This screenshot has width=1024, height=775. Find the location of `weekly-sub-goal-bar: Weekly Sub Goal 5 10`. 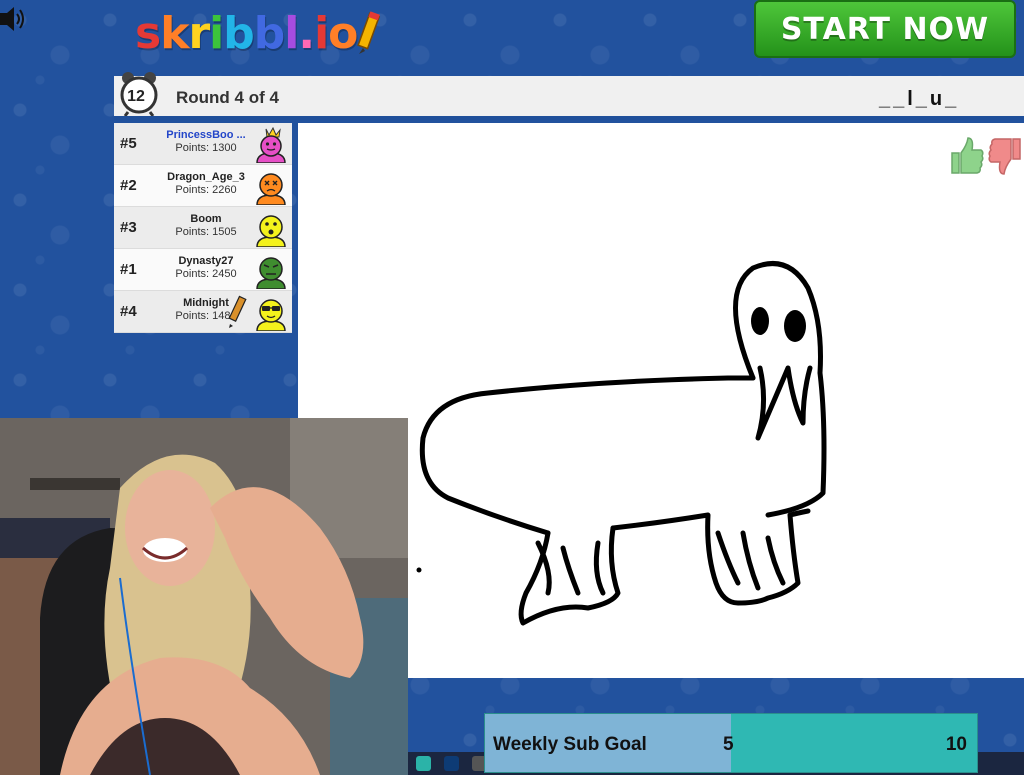

weekly-sub-goal-bar: Weekly Sub Goal 5 10 is located at coordinates (731, 743).